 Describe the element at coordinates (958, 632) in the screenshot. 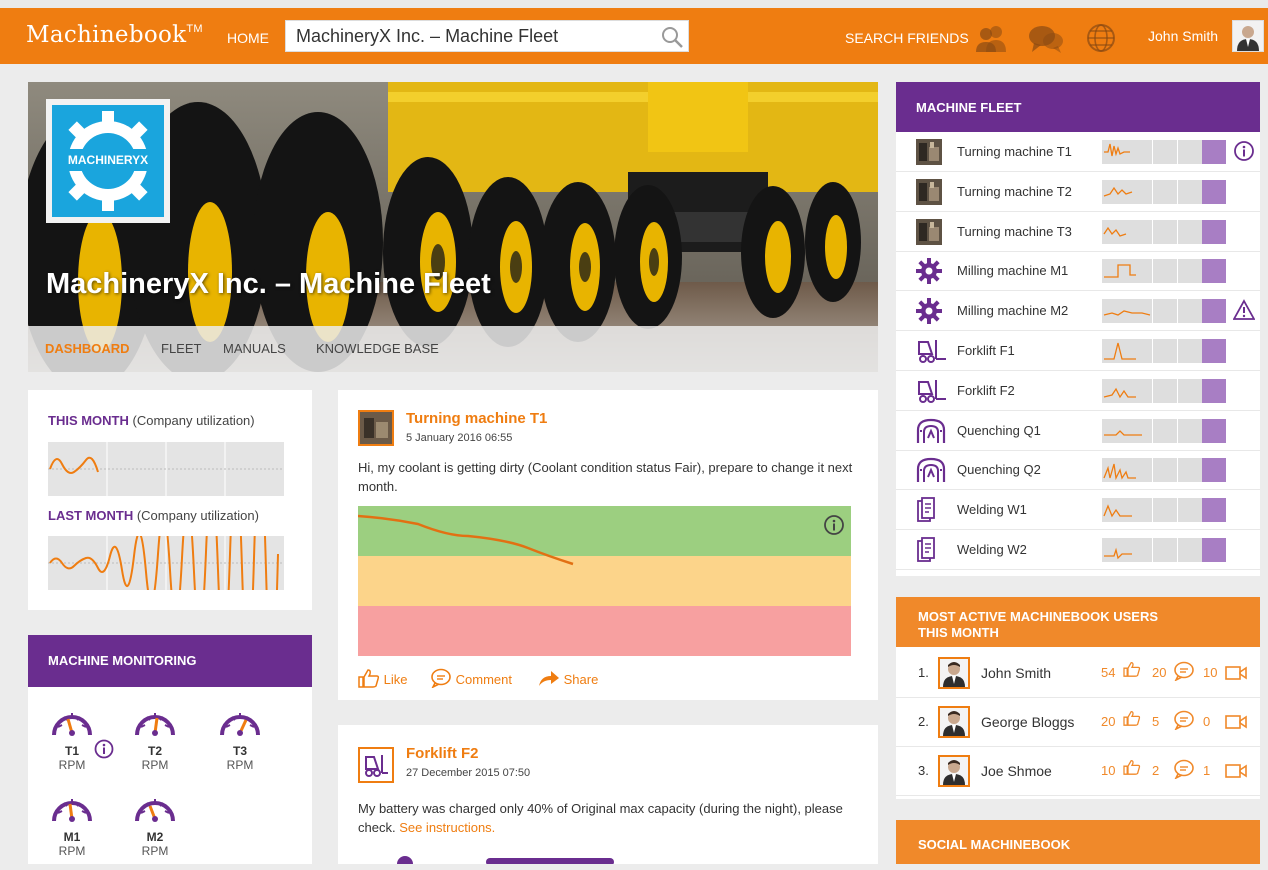

I see `active-users-title-line2: THIS MONTH` at that location.